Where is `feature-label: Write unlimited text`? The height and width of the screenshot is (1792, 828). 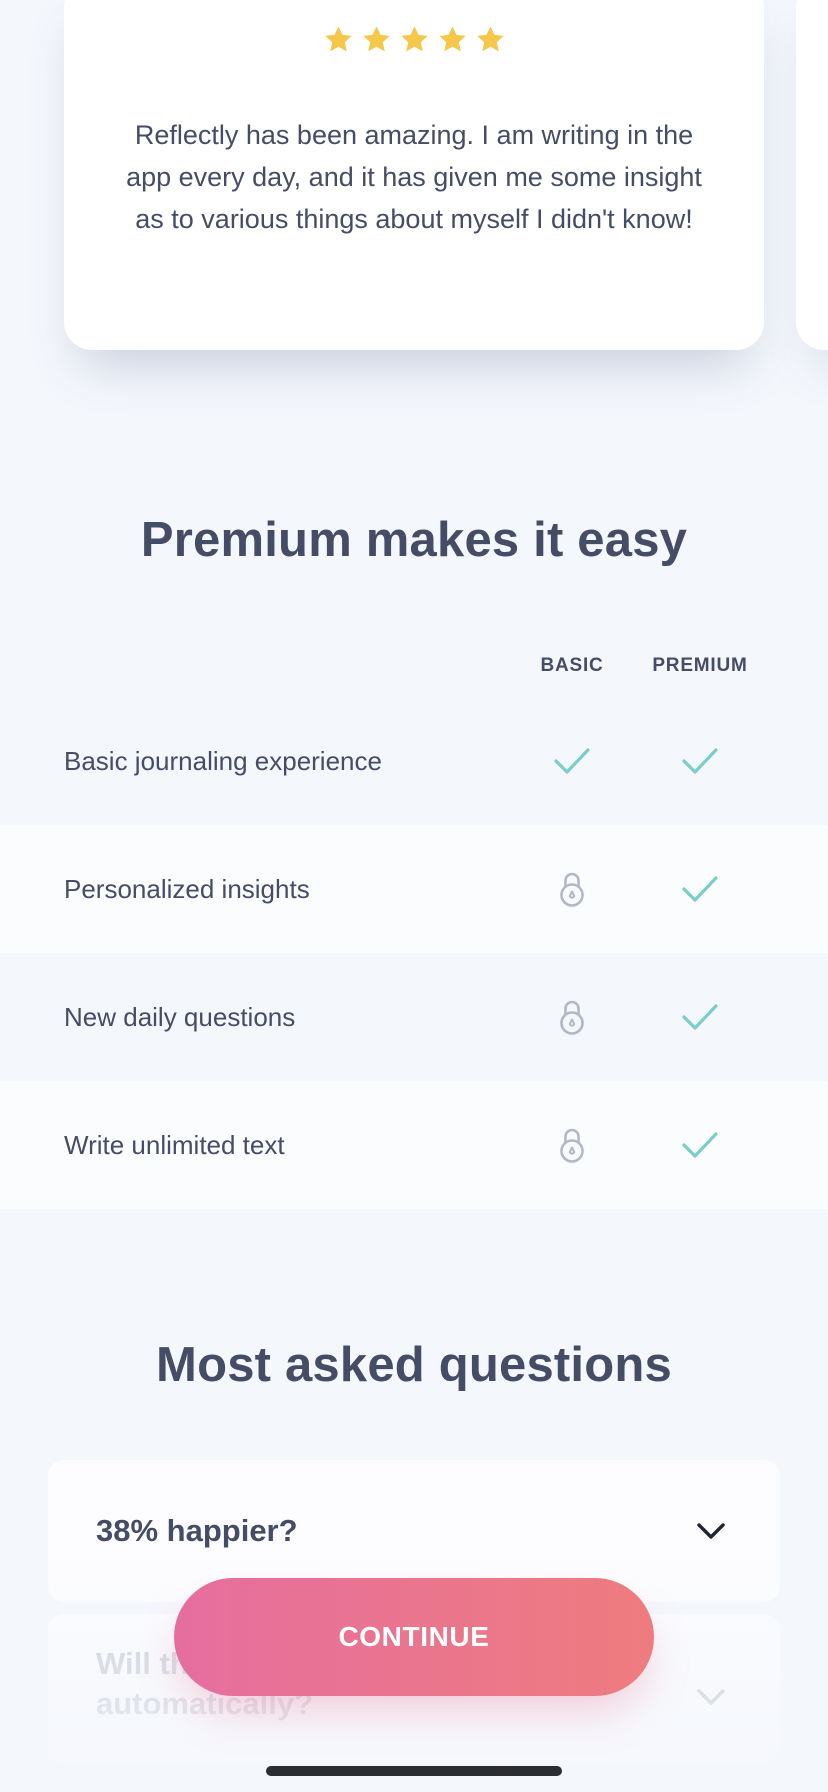
feature-label: Write unlimited text is located at coordinates (174, 1144).